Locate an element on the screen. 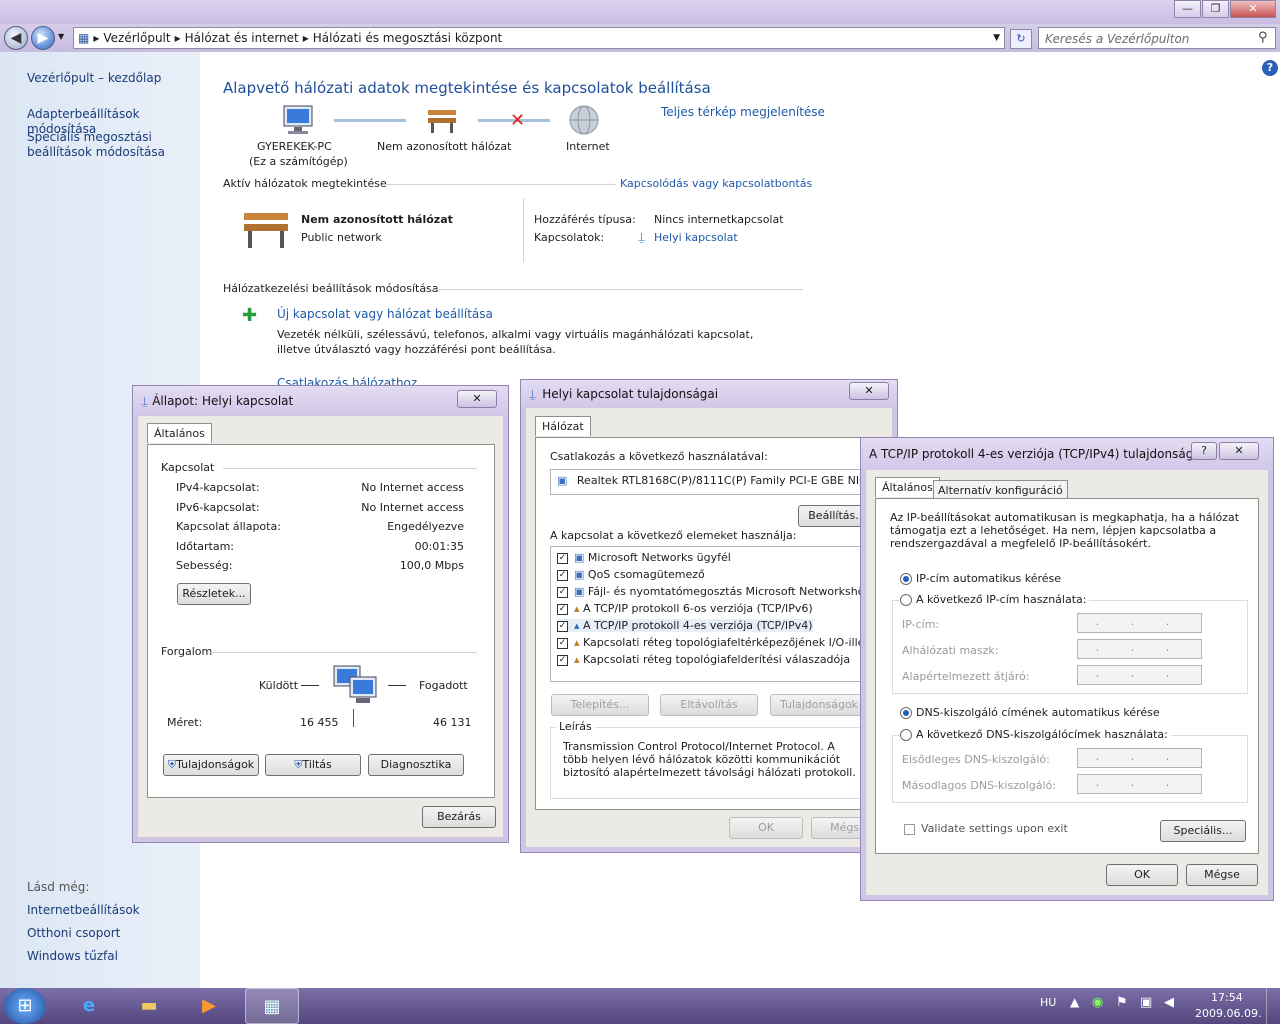 The width and height of the screenshot is (1280, 1024). speed-value: 100,0 Mbps is located at coordinates (431, 565).